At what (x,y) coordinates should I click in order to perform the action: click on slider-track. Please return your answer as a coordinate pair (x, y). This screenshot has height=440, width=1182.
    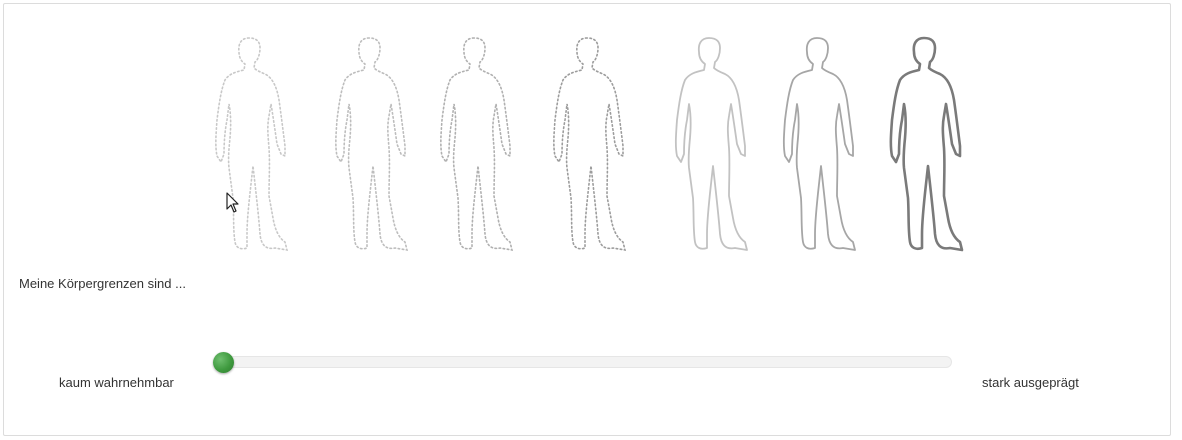
    Looking at the image, I should click on (587, 362).